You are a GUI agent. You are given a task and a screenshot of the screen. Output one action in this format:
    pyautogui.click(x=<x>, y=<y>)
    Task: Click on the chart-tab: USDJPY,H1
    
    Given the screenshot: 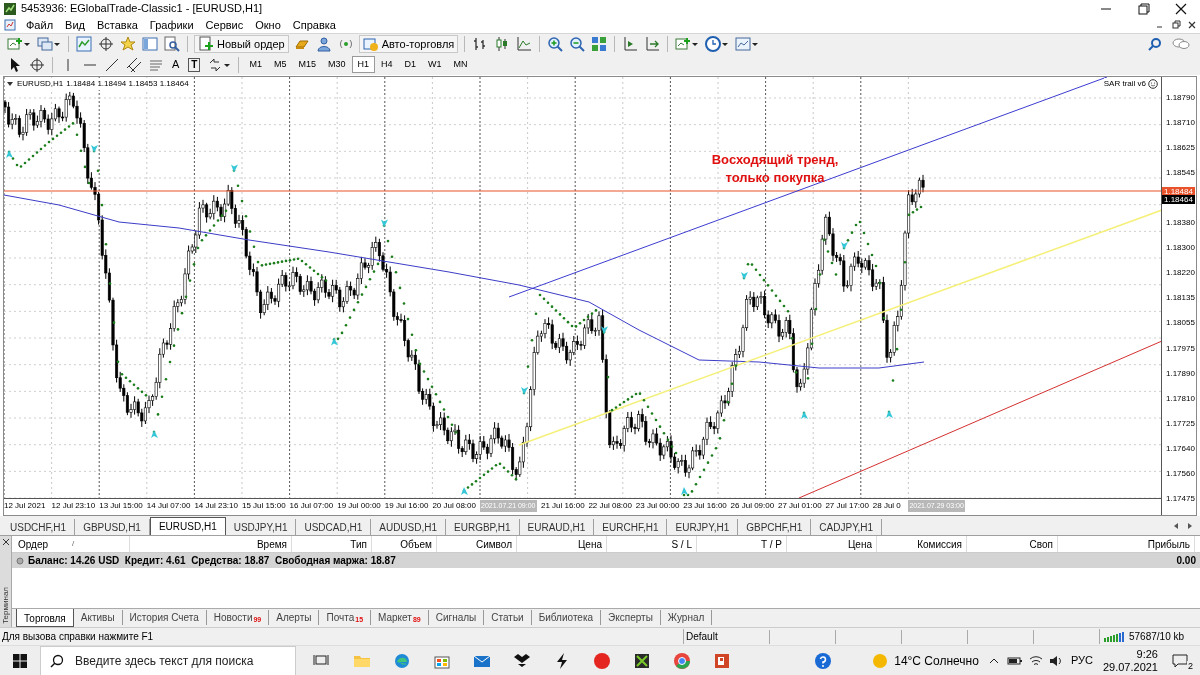 What is the action you would take?
    pyautogui.click(x=261, y=527)
    